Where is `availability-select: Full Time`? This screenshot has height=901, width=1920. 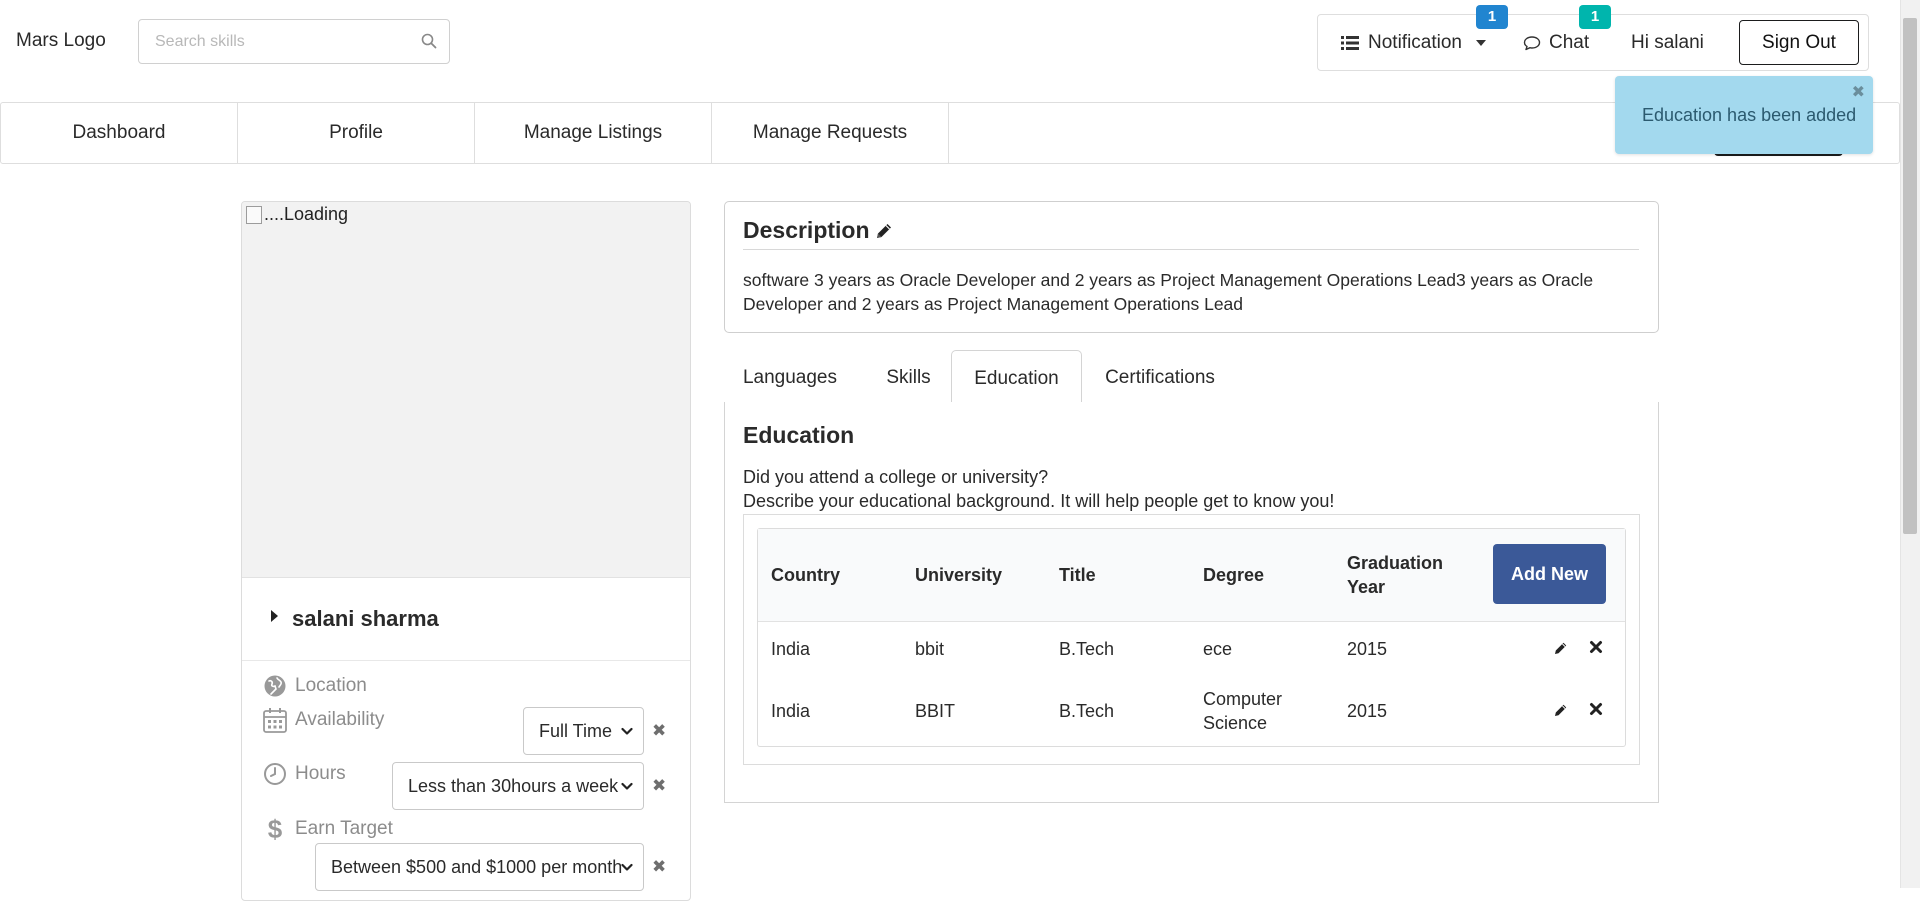
availability-select: Full Time is located at coordinates (583, 731).